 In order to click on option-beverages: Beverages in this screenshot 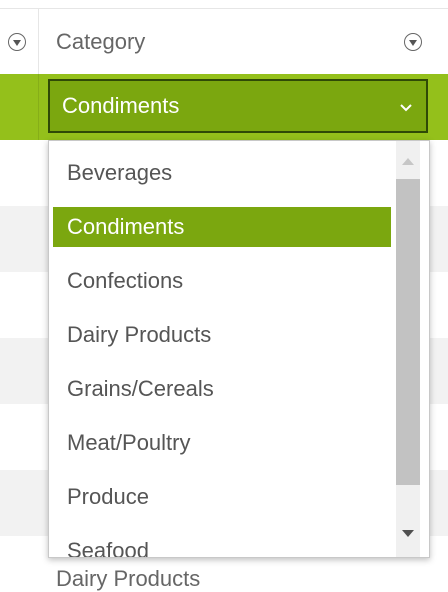, I will do `click(222, 173)`.